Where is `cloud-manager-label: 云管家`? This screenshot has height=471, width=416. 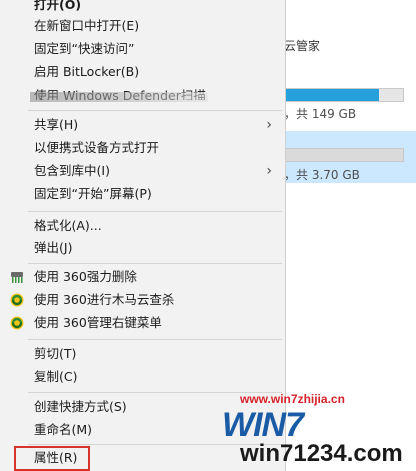 cloud-manager-label: 云管家 is located at coordinates (302, 46).